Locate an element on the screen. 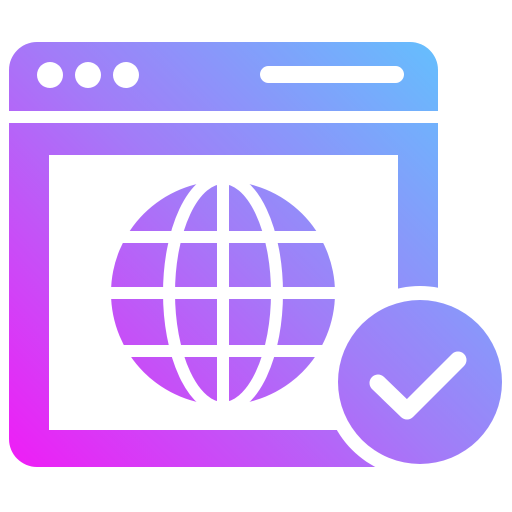  address-bar-icon is located at coordinates (332, 74).